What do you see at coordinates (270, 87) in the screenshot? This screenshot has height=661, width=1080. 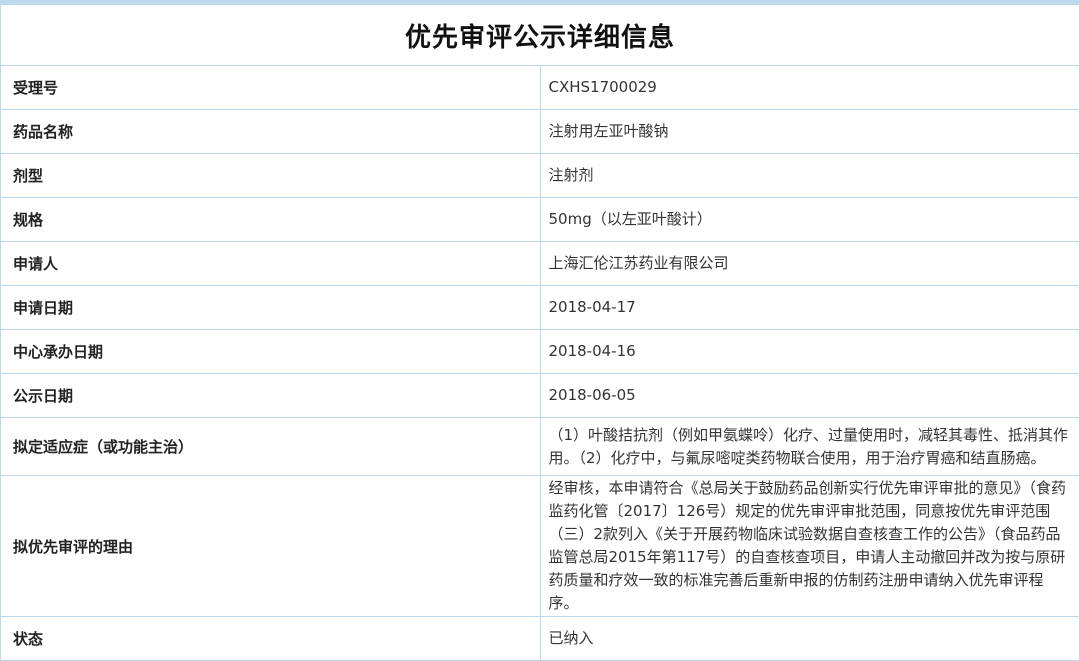 I see `row-label: 受理号` at bounding box center [270, 87].